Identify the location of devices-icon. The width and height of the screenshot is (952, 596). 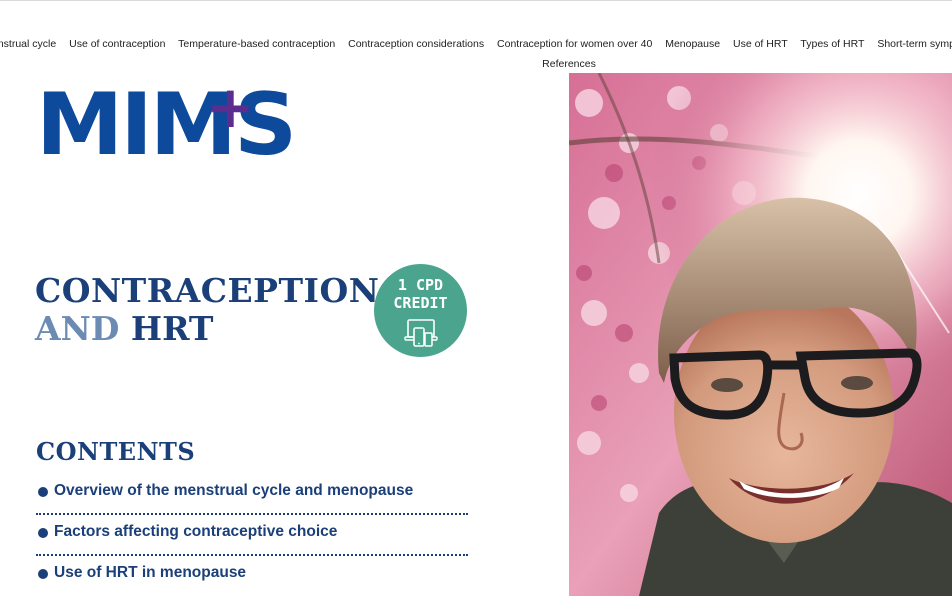
(421, 333).